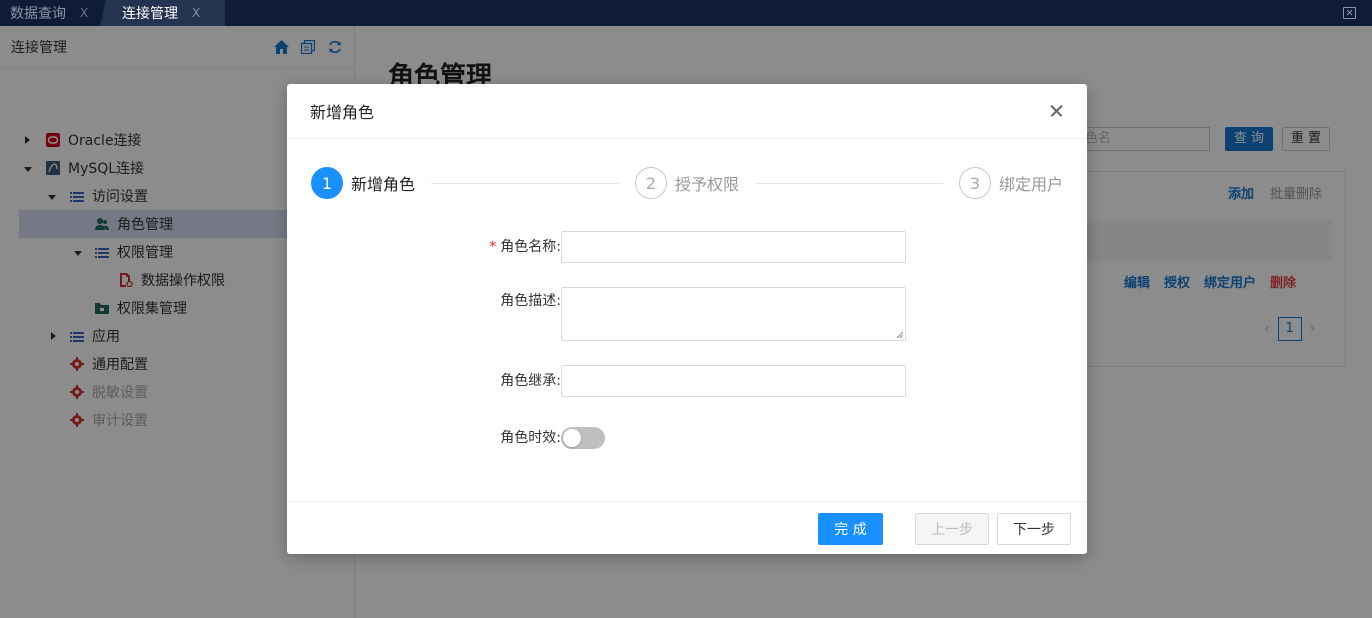 The image size is (1372, 618). Describe the element at coordinates (687, 111) in the screenshot. I see `modal-header: 新增角色` at that location.